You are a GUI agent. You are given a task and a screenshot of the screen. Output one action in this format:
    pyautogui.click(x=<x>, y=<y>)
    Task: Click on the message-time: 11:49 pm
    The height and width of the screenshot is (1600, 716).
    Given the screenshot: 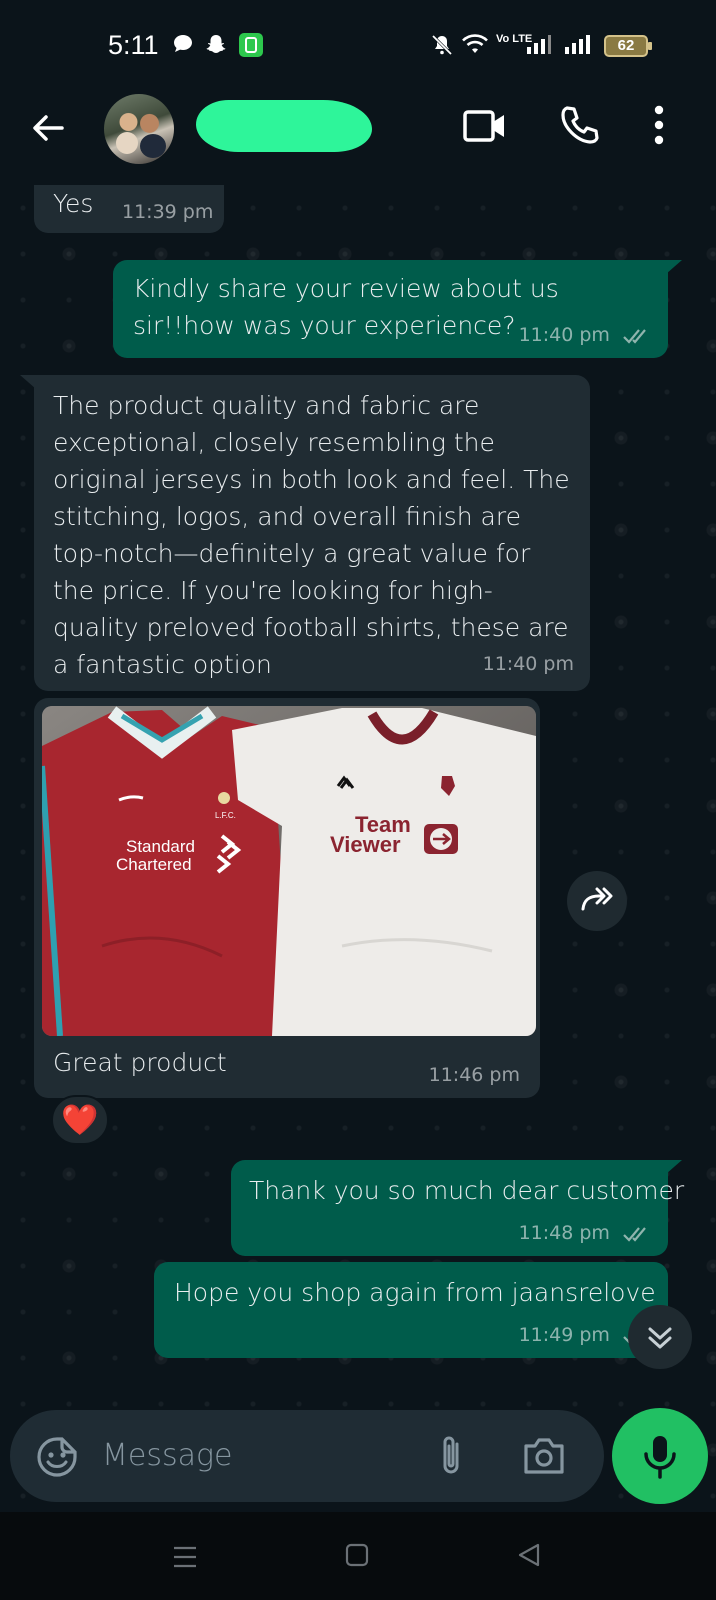 What is the action you would take?
    pyautogui.click(x=564, y=1335)
    